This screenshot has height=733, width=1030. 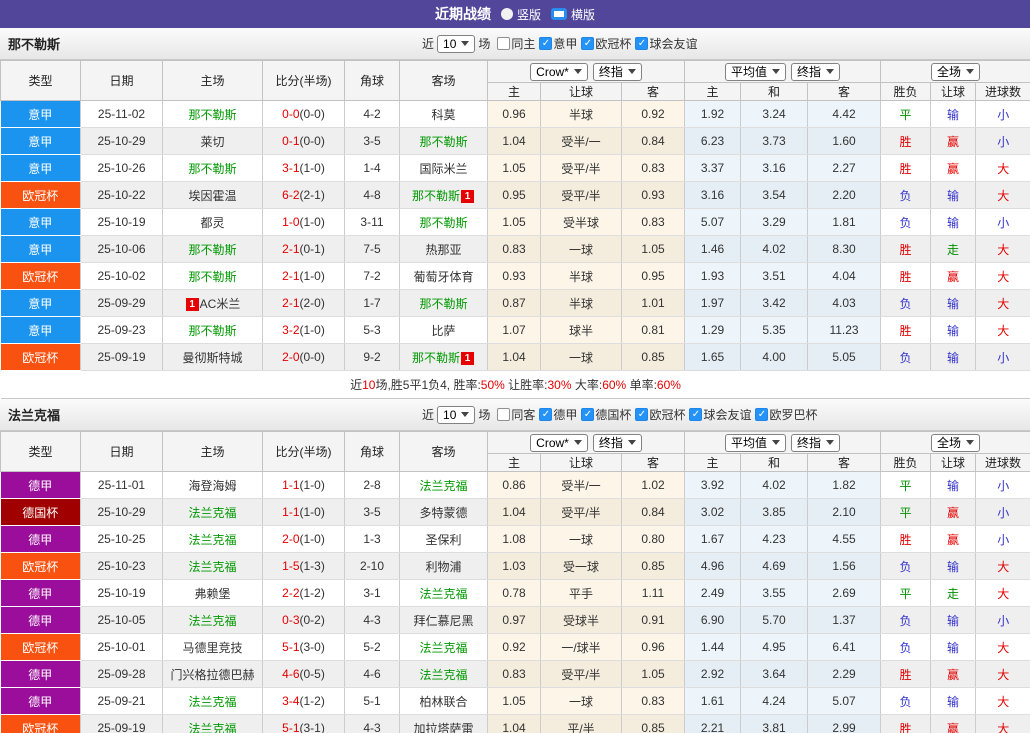 What do you see at coordinates (653, 539) in the screenshot?
I see `odds-away: 0.80` at bounding box center [653, 539].